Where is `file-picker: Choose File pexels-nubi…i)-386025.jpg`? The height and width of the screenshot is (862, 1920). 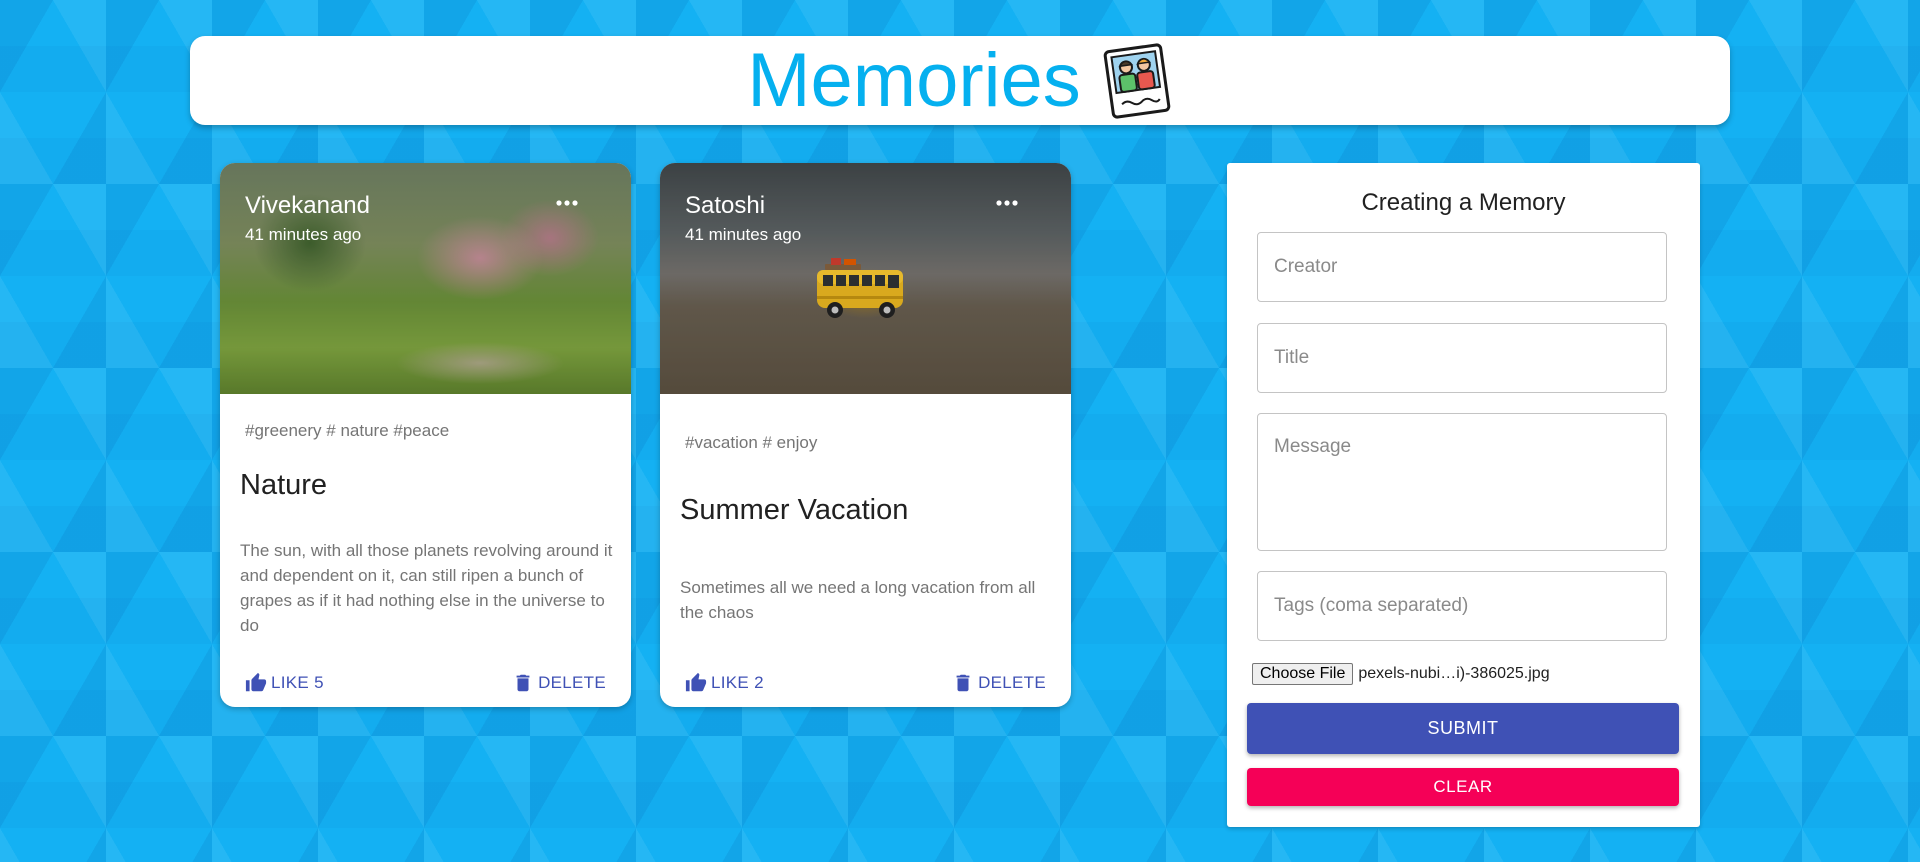 file-picker: Choose File pexels-nubi…i)-386025.jpg is located at coordinates (1401, 674).